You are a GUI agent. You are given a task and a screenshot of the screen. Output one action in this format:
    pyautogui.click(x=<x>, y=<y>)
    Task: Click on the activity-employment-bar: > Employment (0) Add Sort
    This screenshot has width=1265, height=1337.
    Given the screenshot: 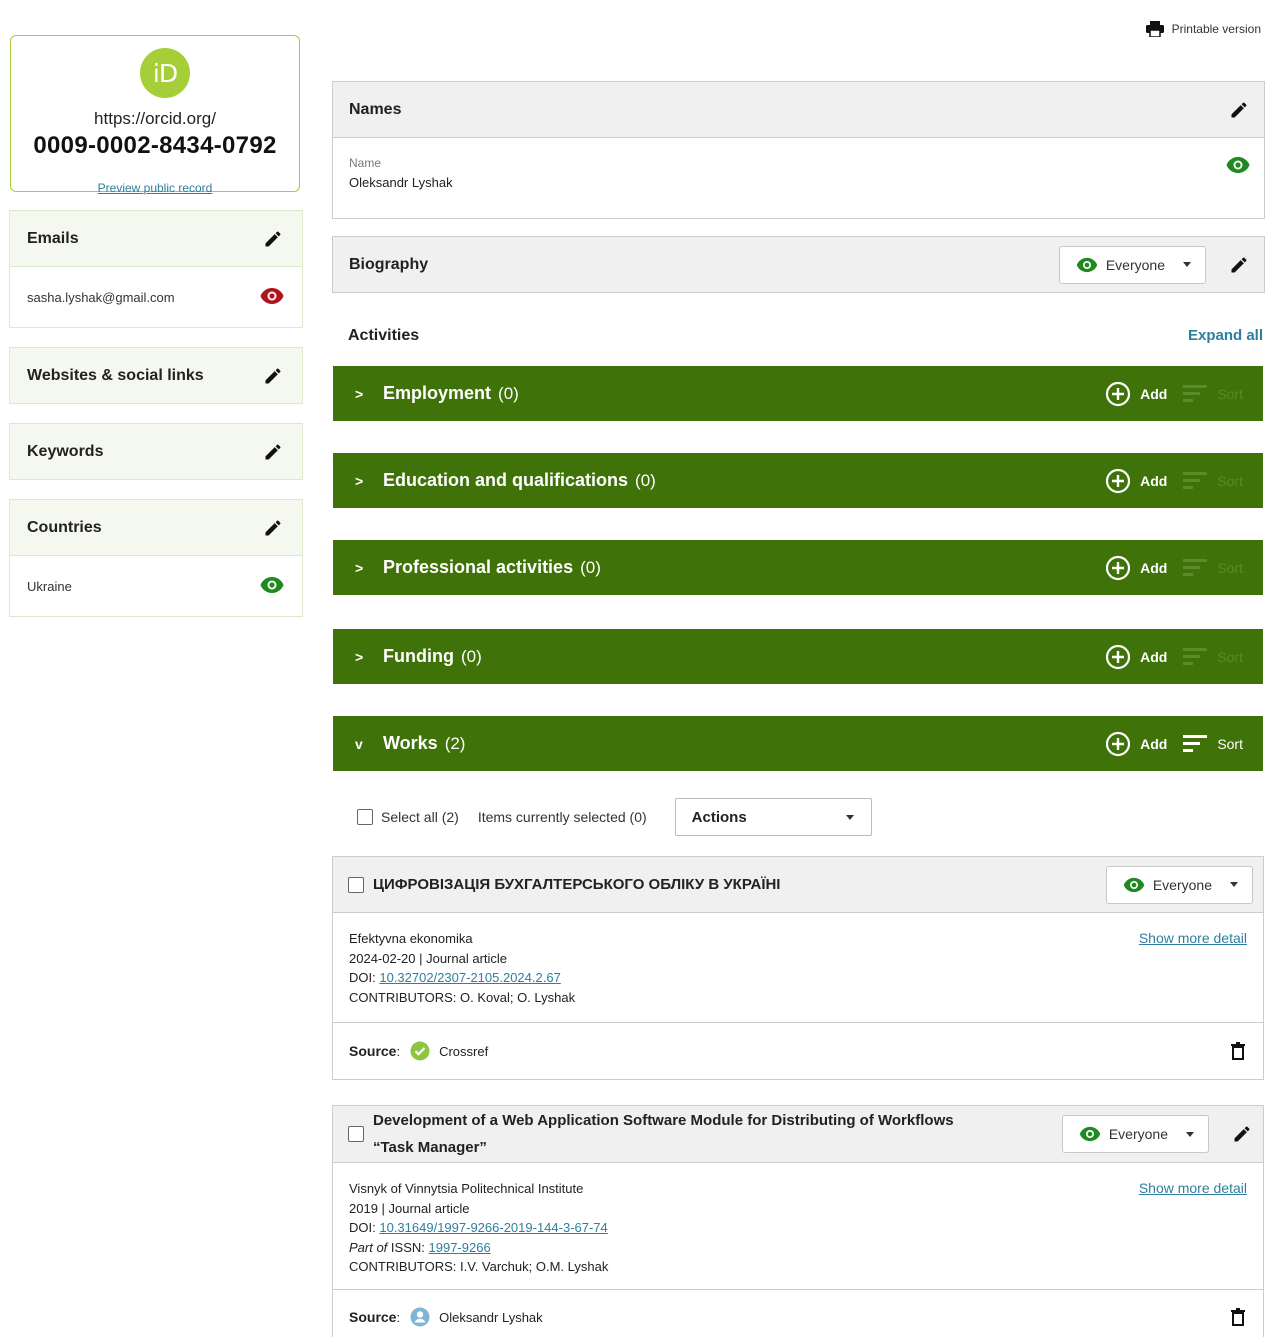 What is the action you would take?
    pyautogui.click(x=798, y=393)
    